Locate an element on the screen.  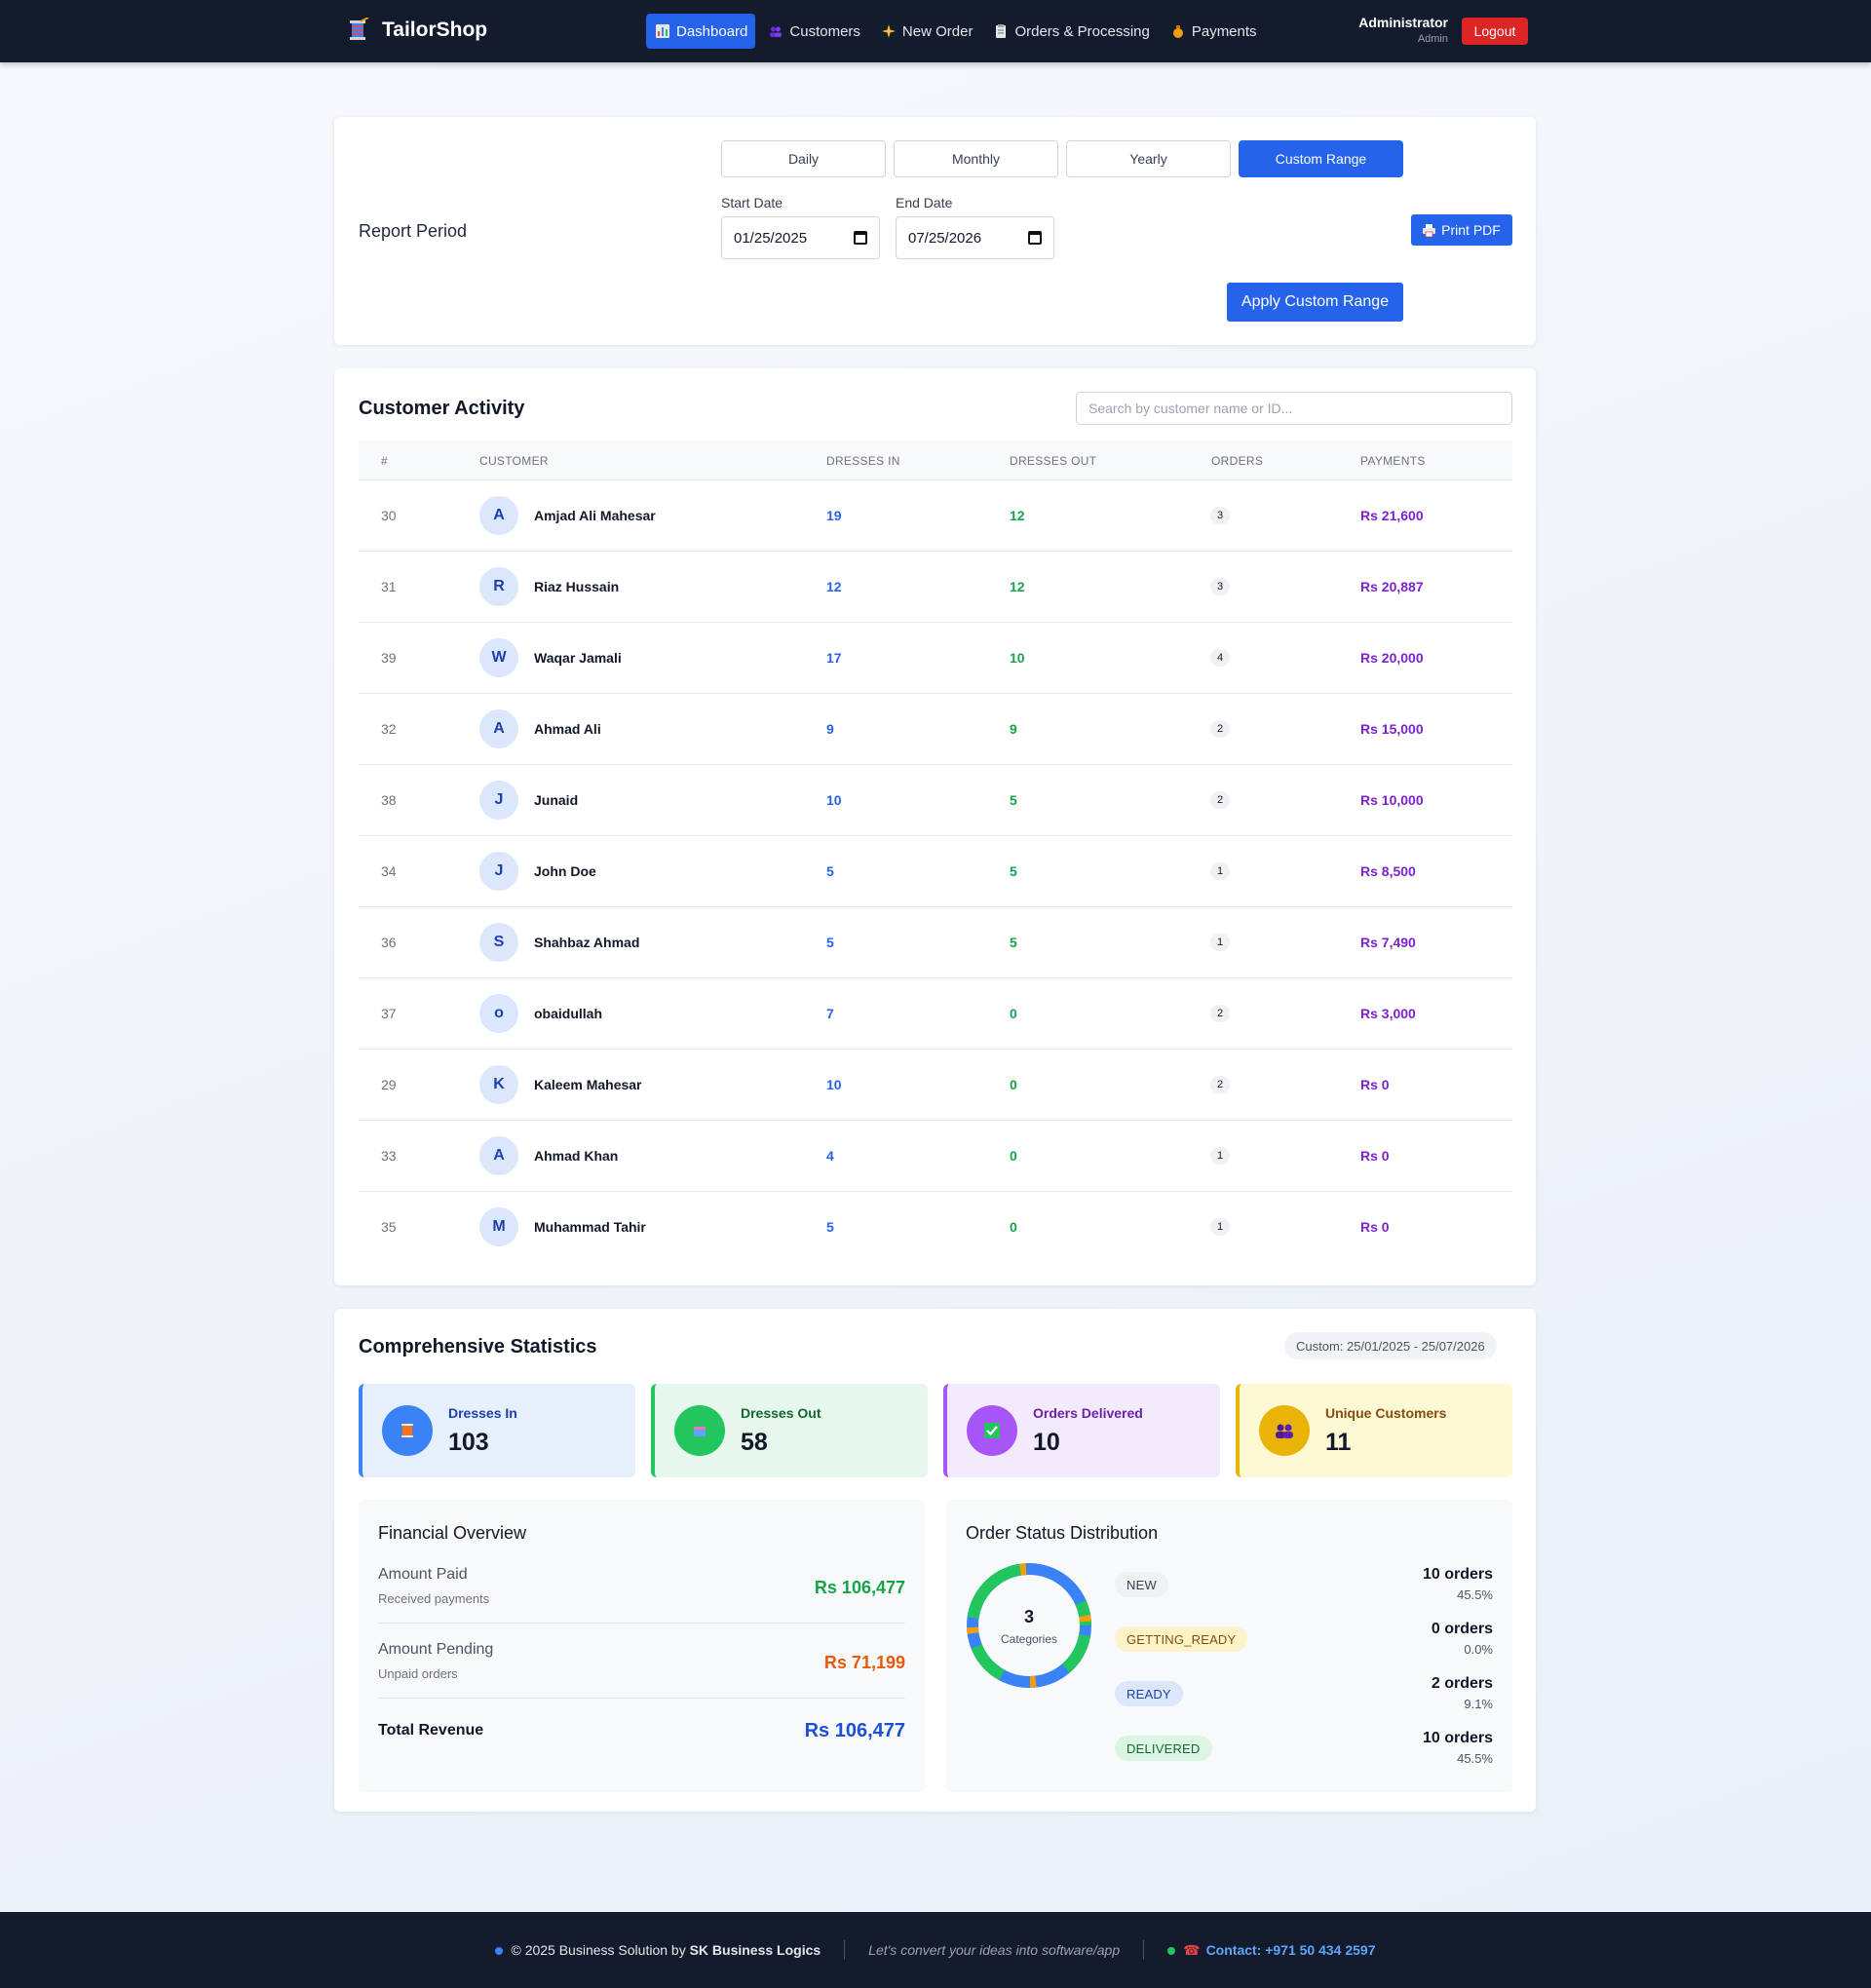
period-yearly-button: Yearly is located at coordinates (1148, 158).